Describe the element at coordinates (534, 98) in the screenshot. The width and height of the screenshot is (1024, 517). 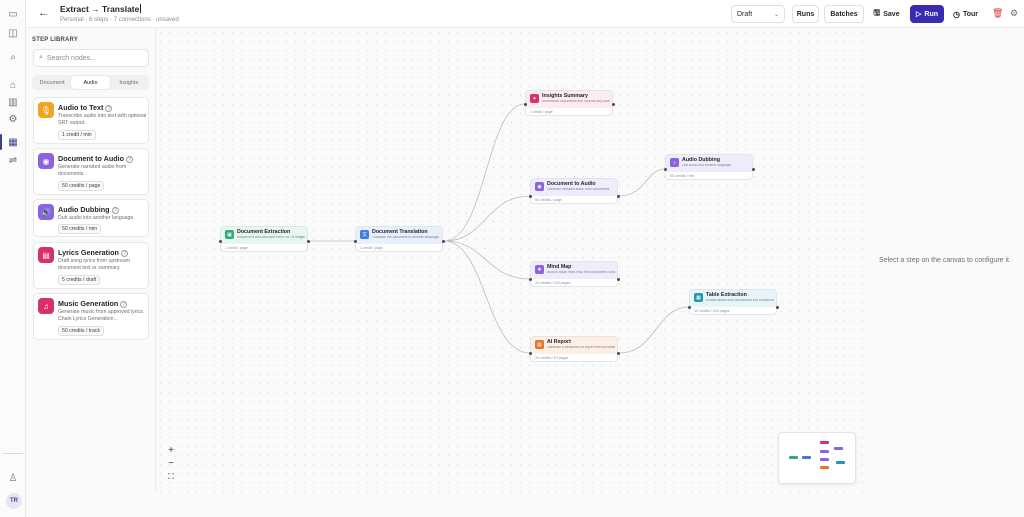
I see `insights-icon: ✦` at that location.